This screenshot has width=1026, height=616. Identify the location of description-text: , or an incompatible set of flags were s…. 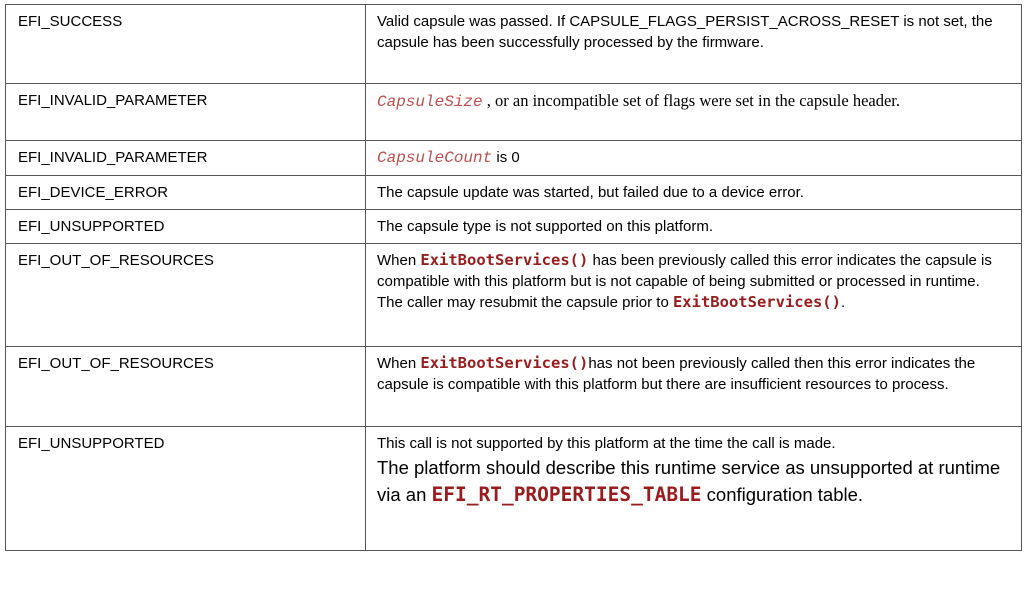
(691, 100).